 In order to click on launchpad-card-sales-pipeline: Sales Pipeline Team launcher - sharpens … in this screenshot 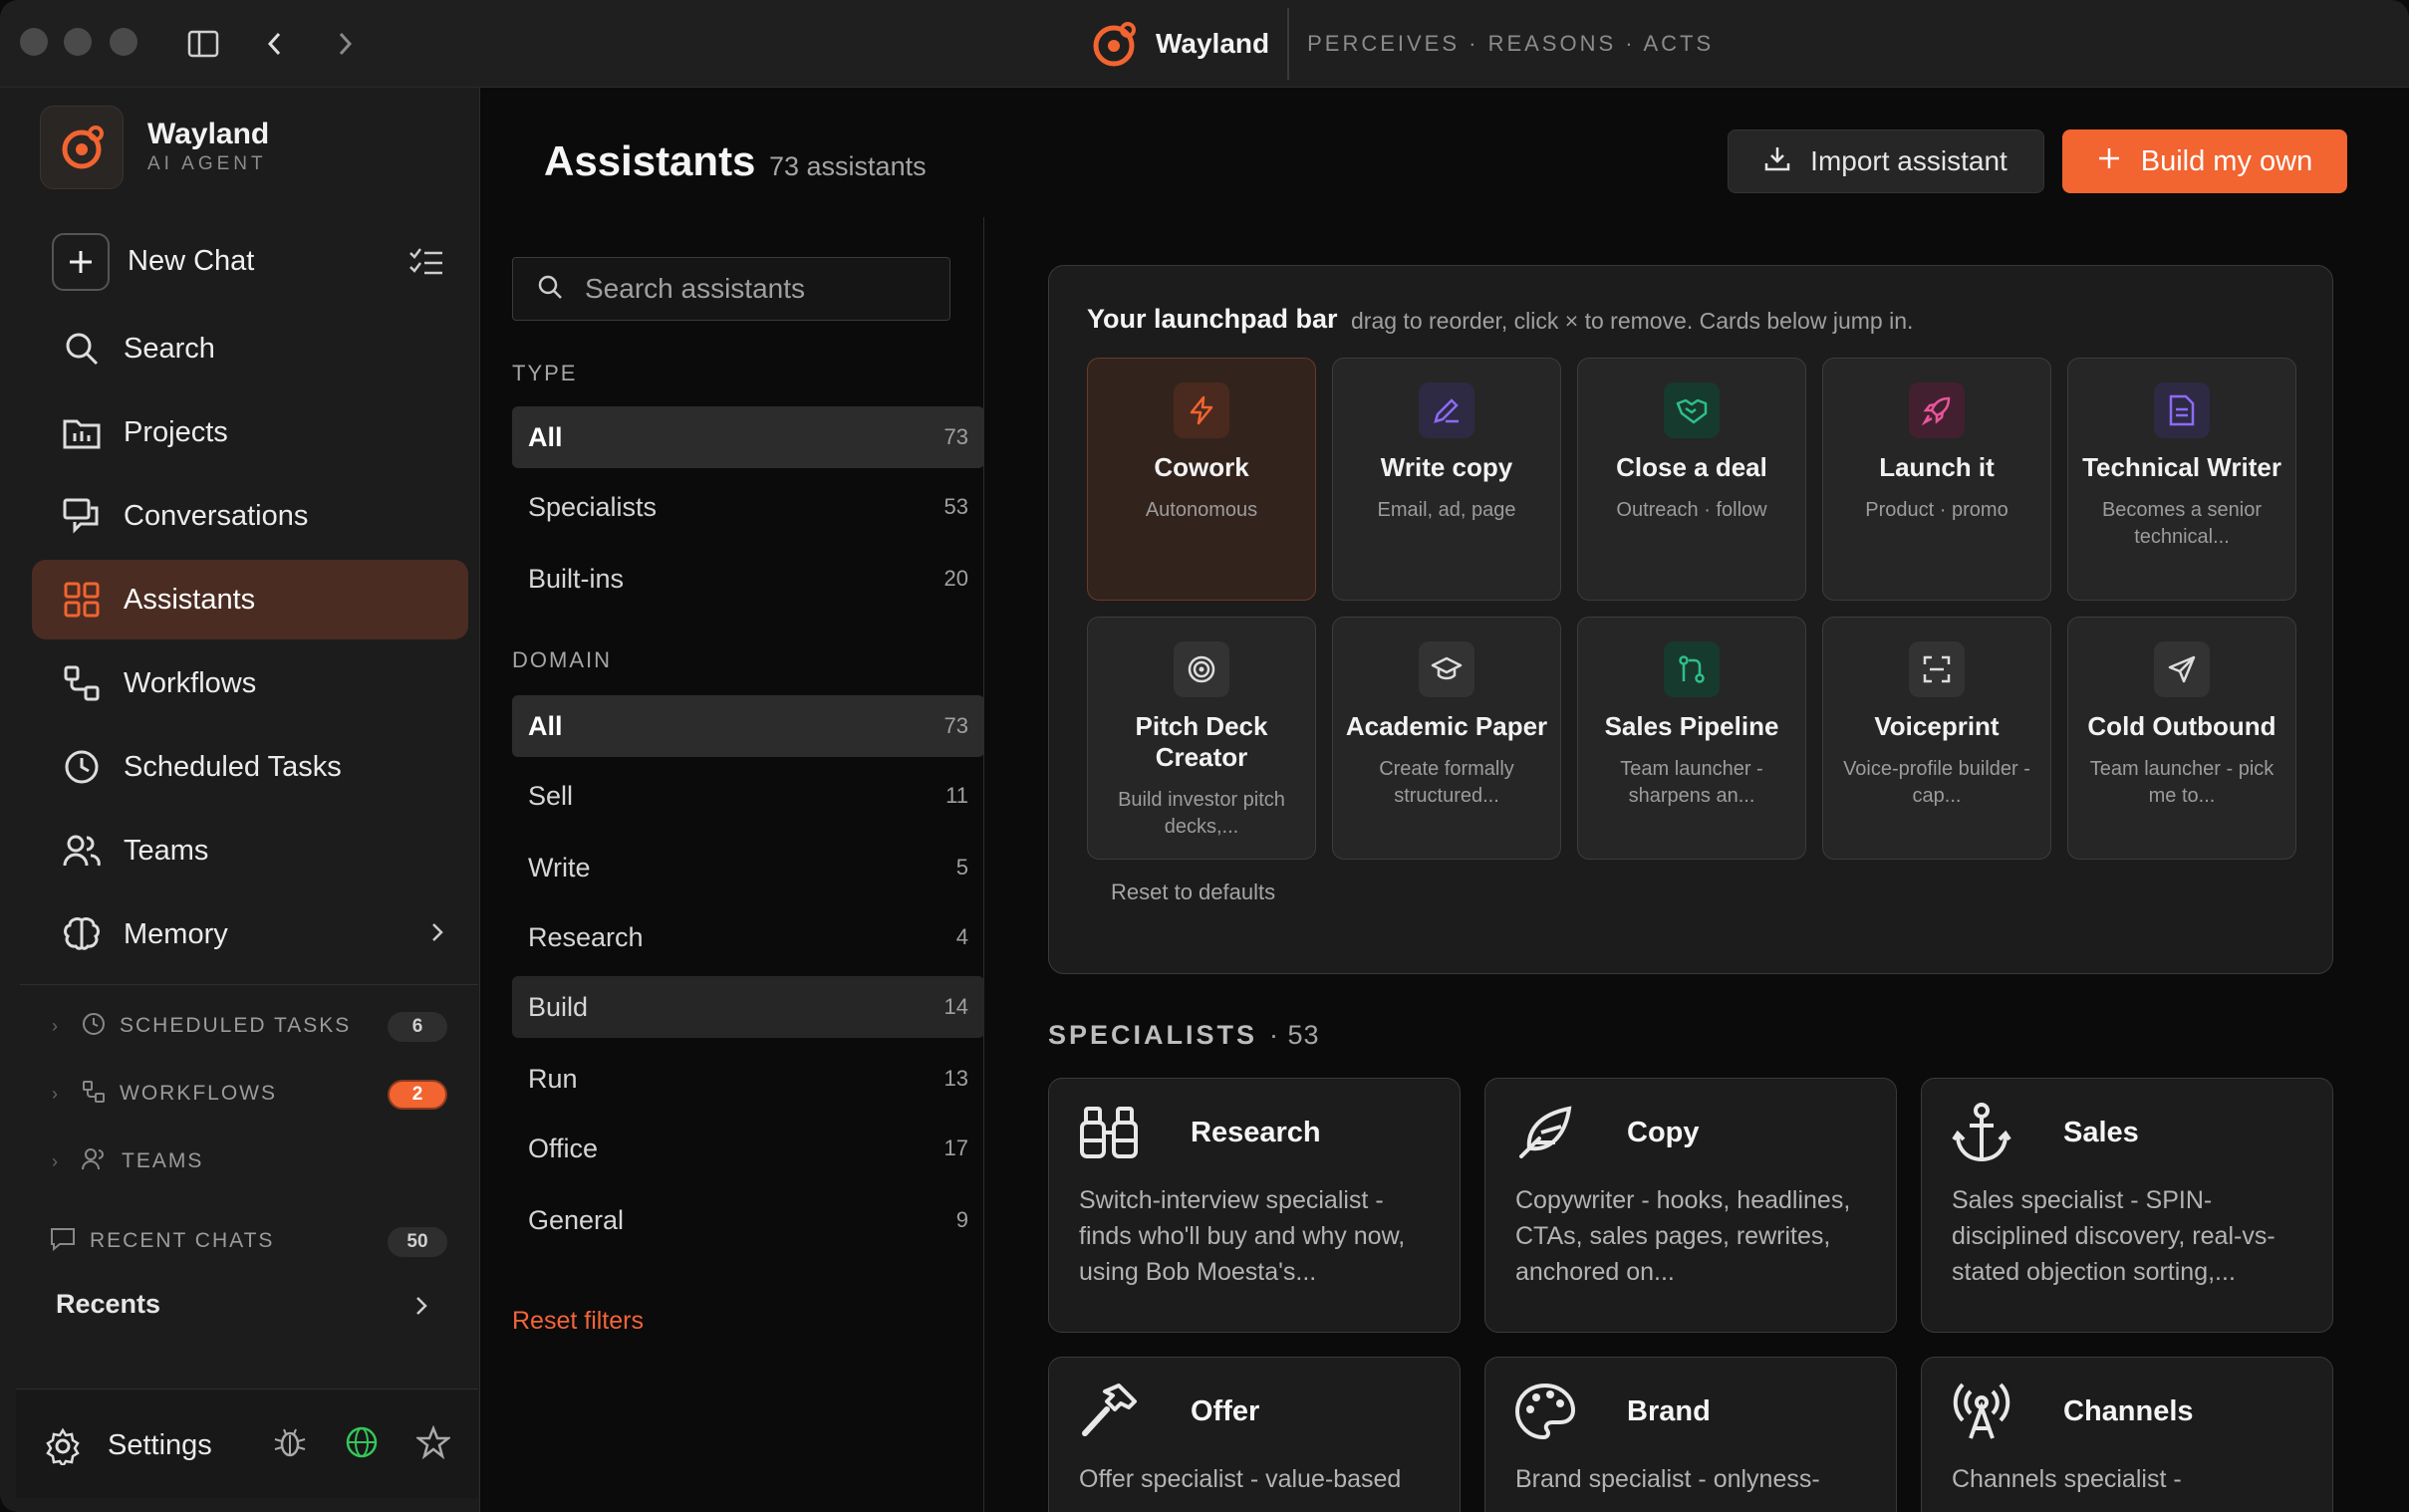, I will do `click(1691, 738)`.